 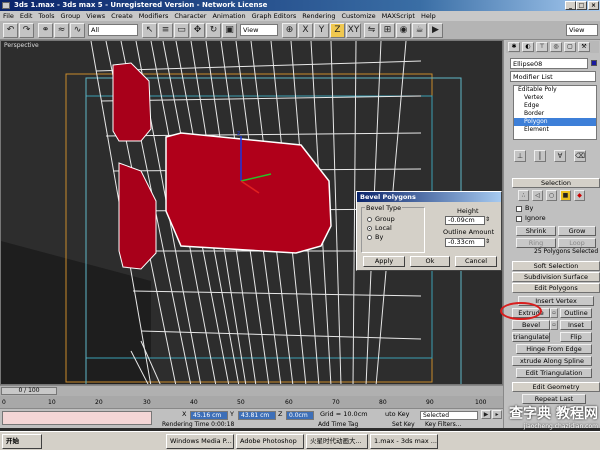 I want to click on shrink-button: Shrink, so click(x=536, y=231).